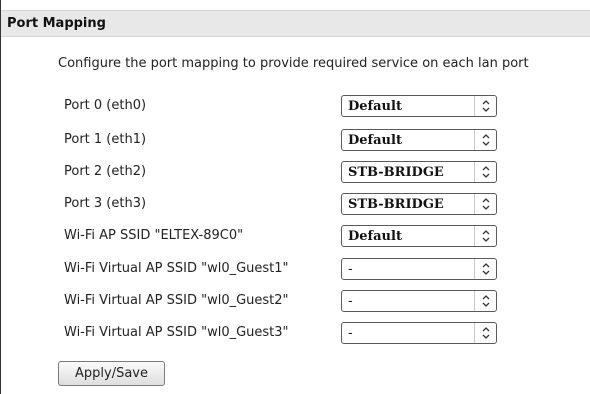 This screenshot has width=590, height=394. I want to click on mapping-label-port1: Port 1 (eth1), so click(105, 139).